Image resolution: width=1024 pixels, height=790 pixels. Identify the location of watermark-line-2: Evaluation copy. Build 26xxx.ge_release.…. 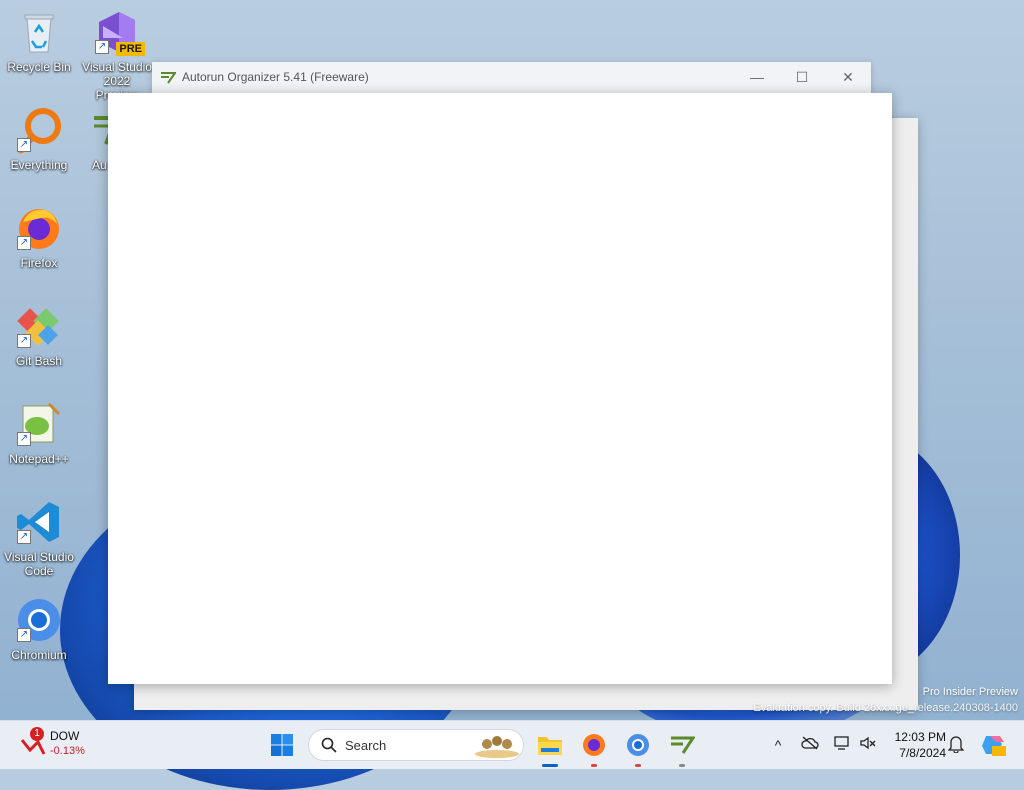
(885, 708).